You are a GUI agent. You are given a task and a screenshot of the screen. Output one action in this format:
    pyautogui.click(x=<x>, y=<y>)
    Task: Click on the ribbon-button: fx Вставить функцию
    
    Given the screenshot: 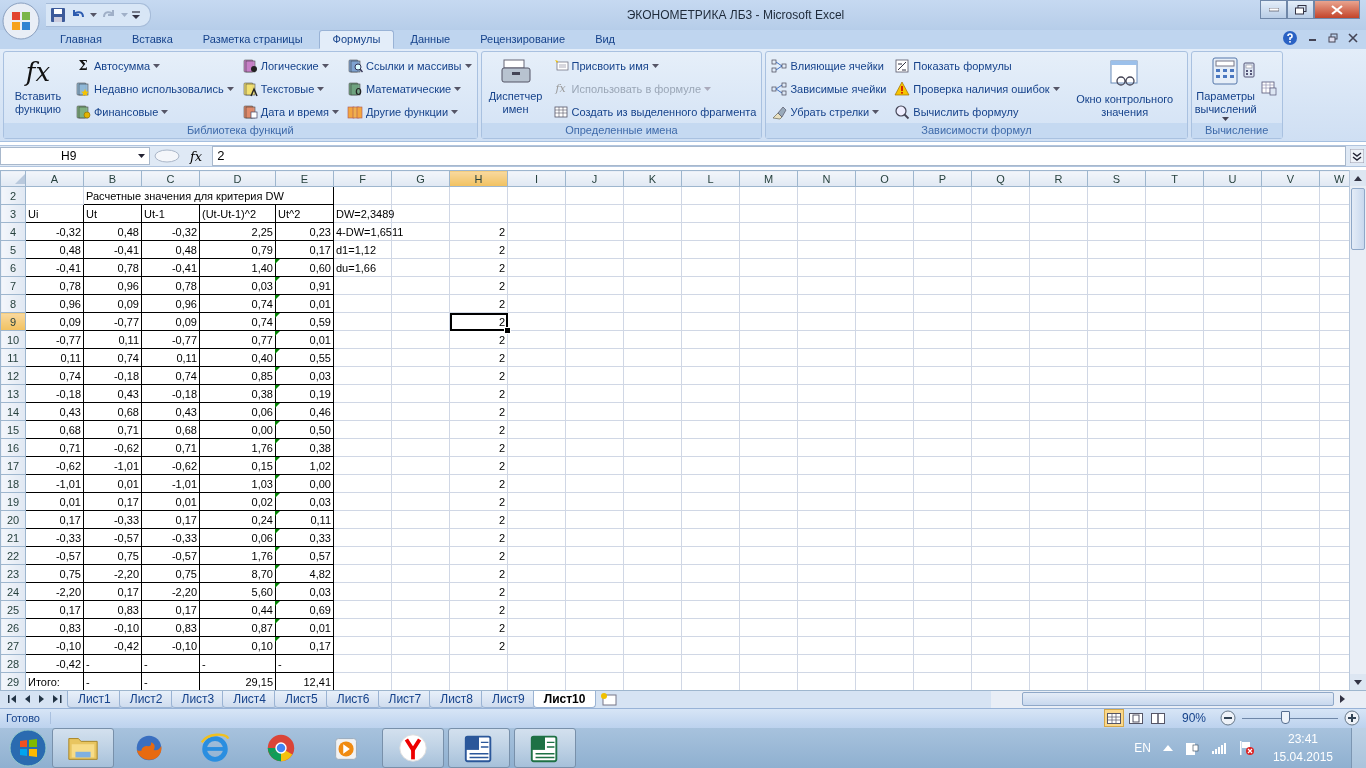 What is the action you would take?
    pyautogui.click(x=38, y=88)
    